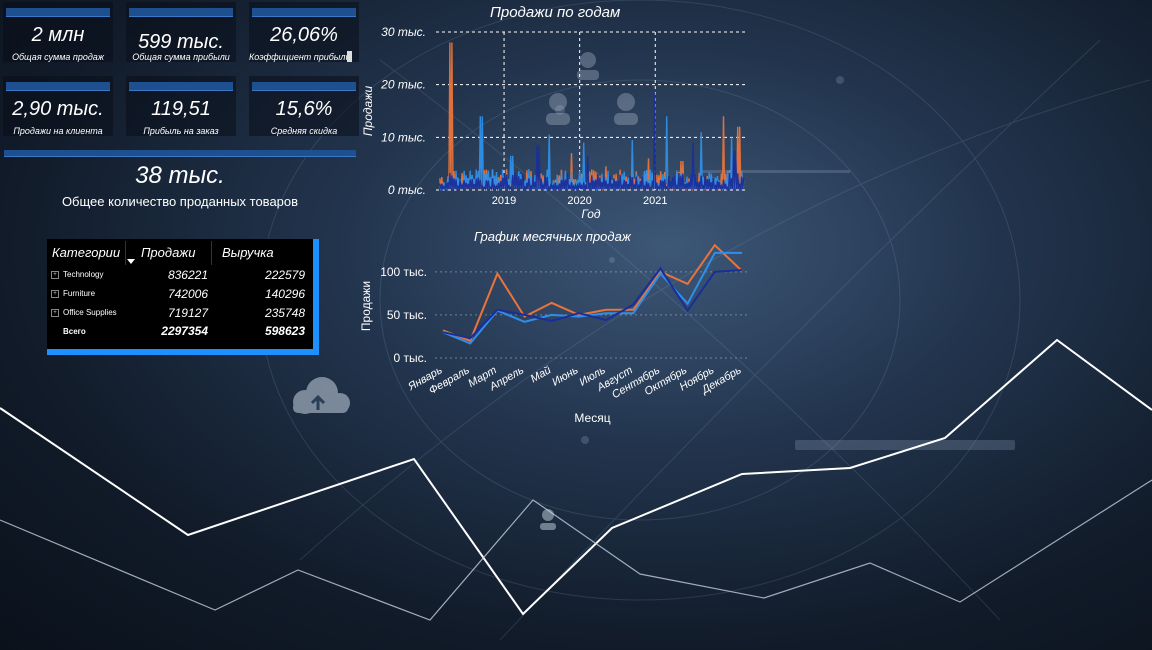 This screenshot has height=650, width=1152. I want to click on revenue-cell: 140296, so click(284, 294).